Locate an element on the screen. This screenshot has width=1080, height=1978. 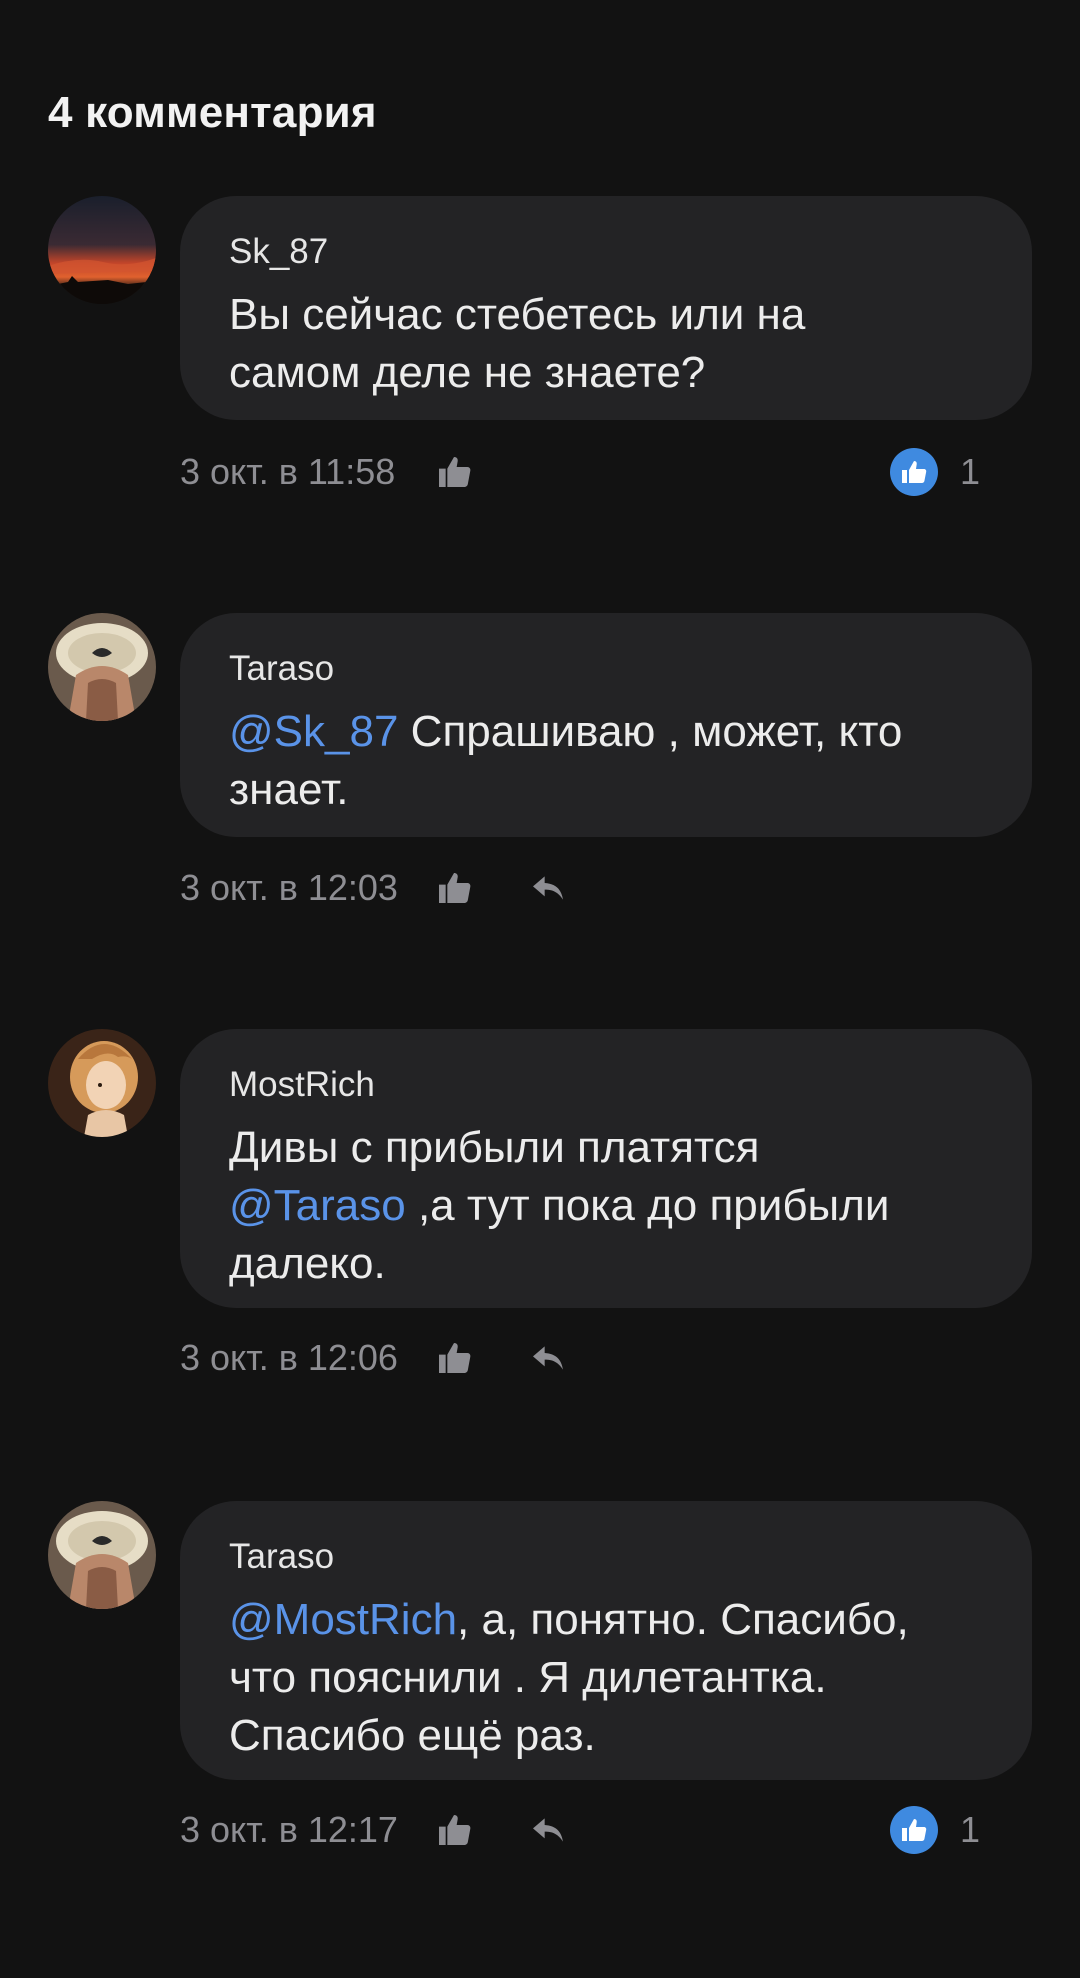
comment-meta: 3 окт. в 12:17 1 is located at coordinates (580, 1830).